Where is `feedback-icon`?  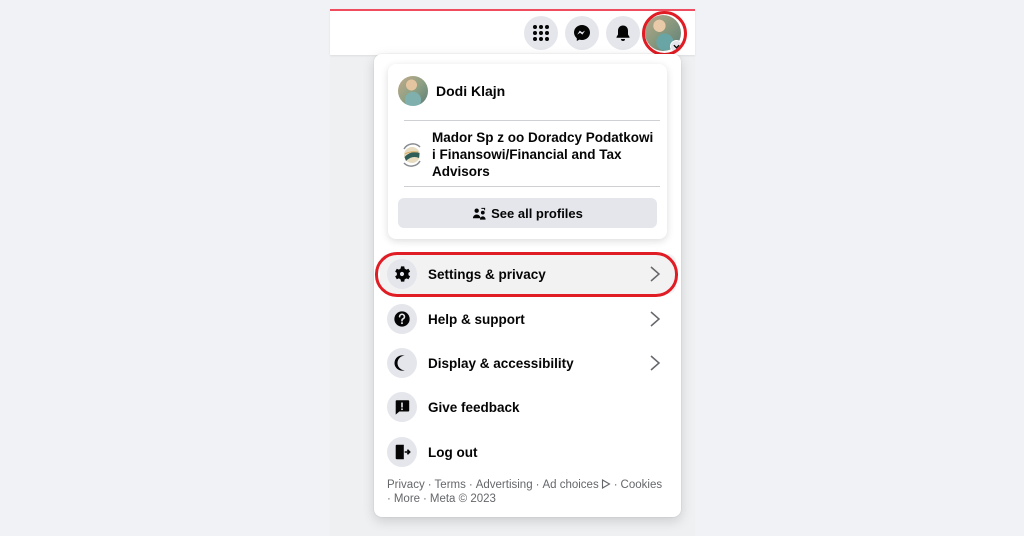
feedback-icon is located at coordinates (402, 407).